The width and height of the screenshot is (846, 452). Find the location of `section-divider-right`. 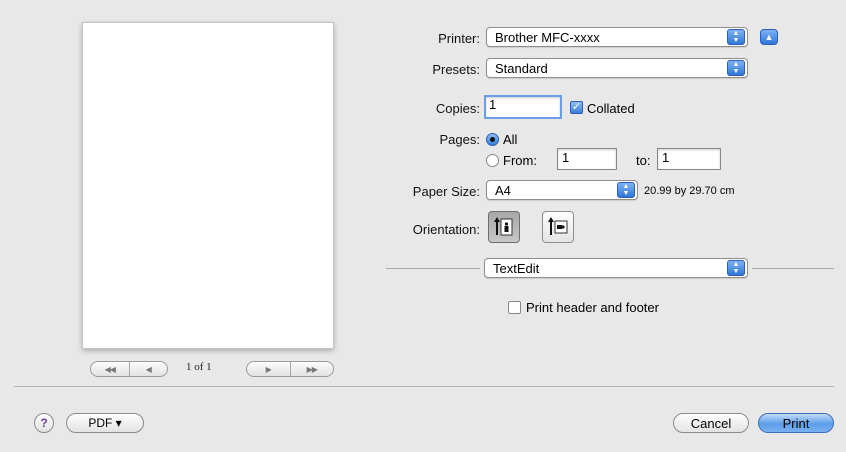

section-divider-right is located at coordinates (793, 268).